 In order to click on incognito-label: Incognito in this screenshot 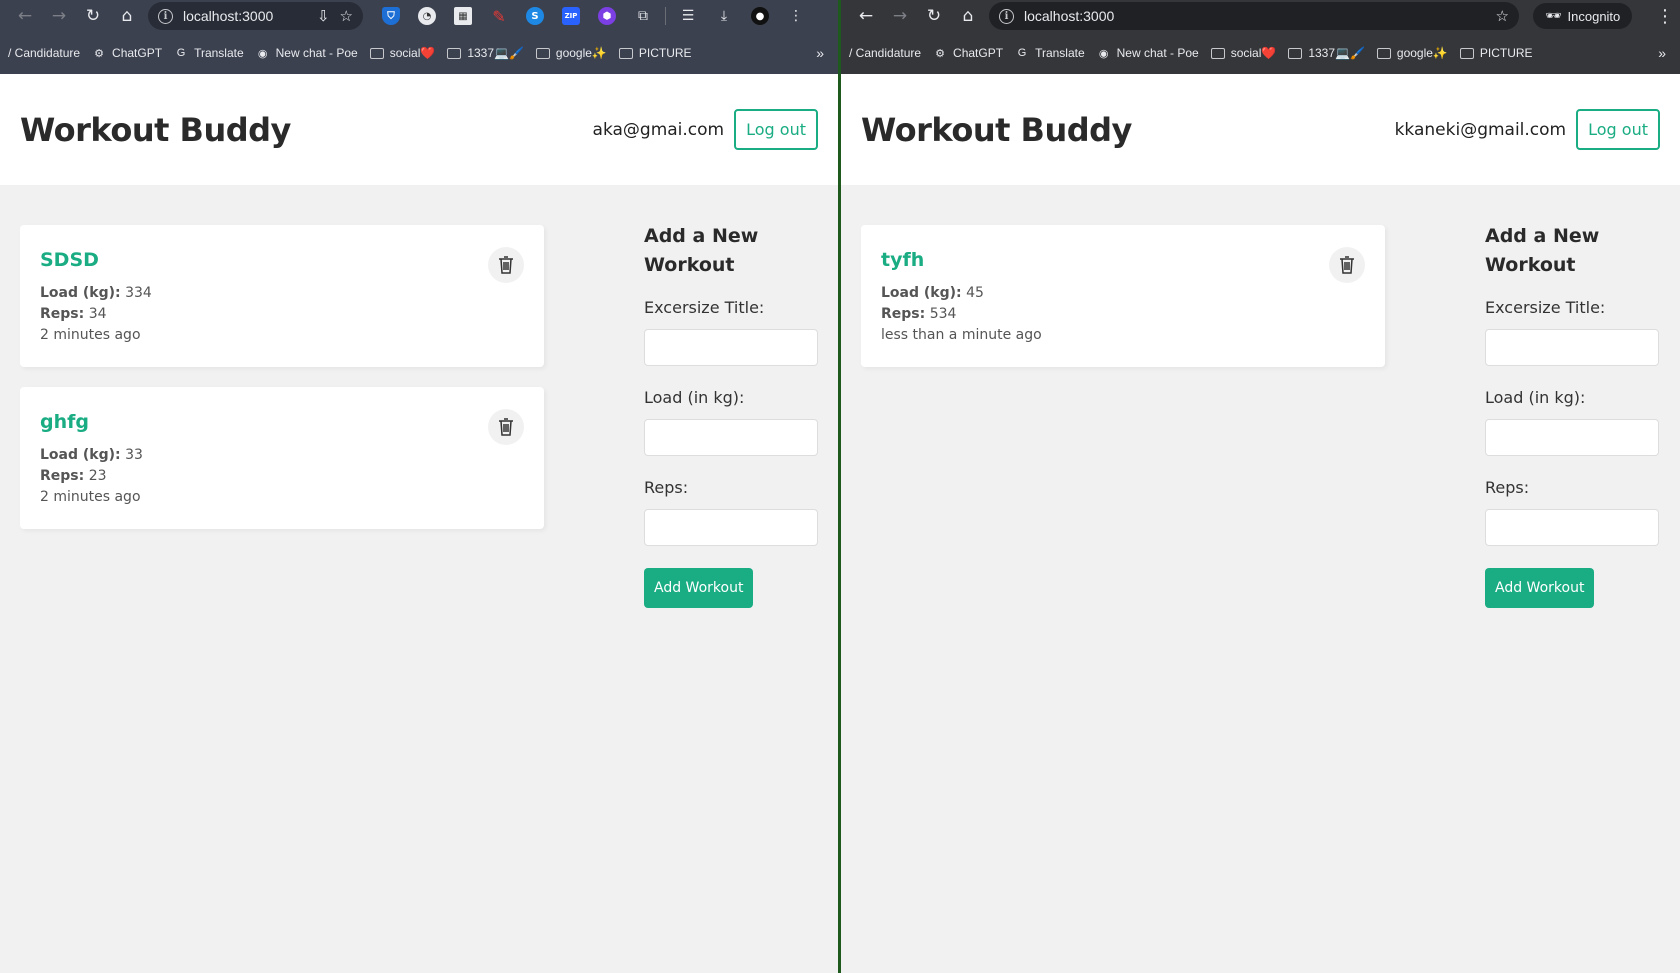, I will do `click(1594, 16)`.